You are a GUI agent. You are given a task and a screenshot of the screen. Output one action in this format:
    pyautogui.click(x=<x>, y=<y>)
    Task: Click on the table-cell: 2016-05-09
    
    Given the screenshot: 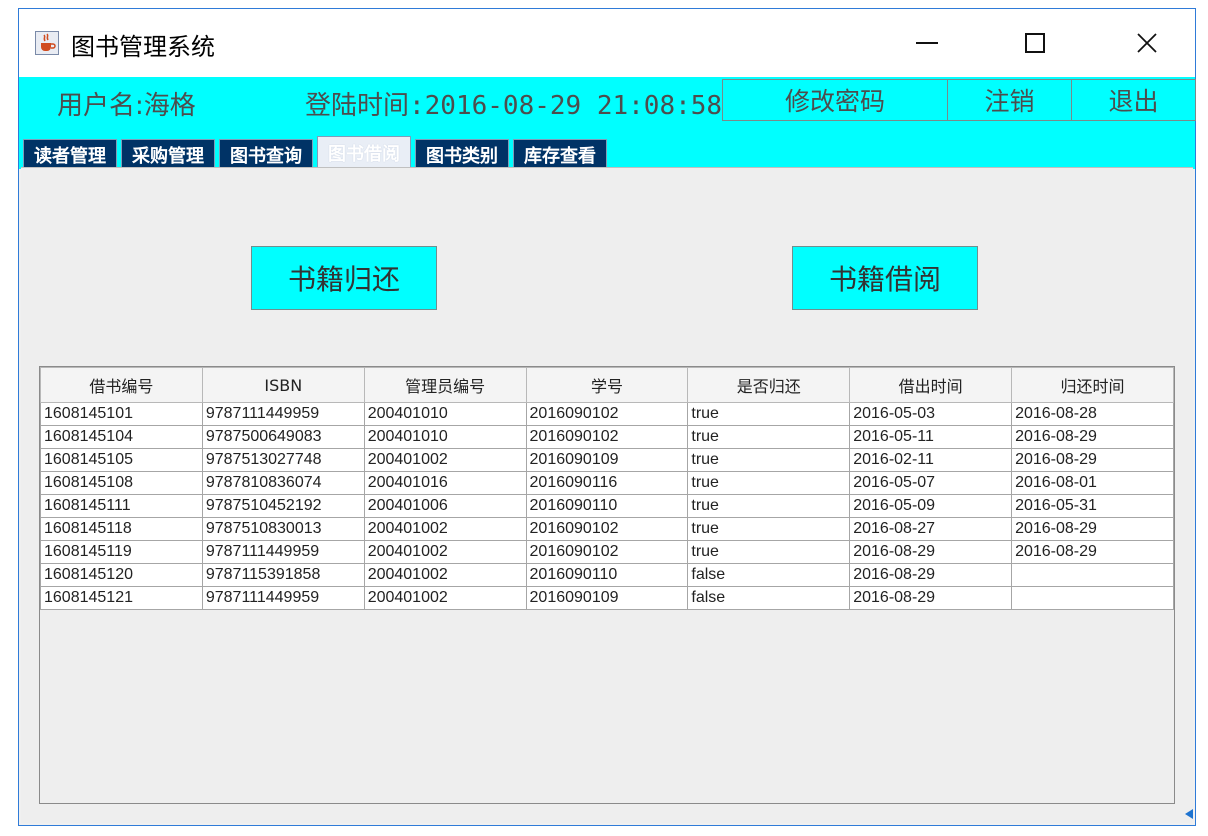 What is the action you would take?
    pyautogui.click(x=931, y=506)
    